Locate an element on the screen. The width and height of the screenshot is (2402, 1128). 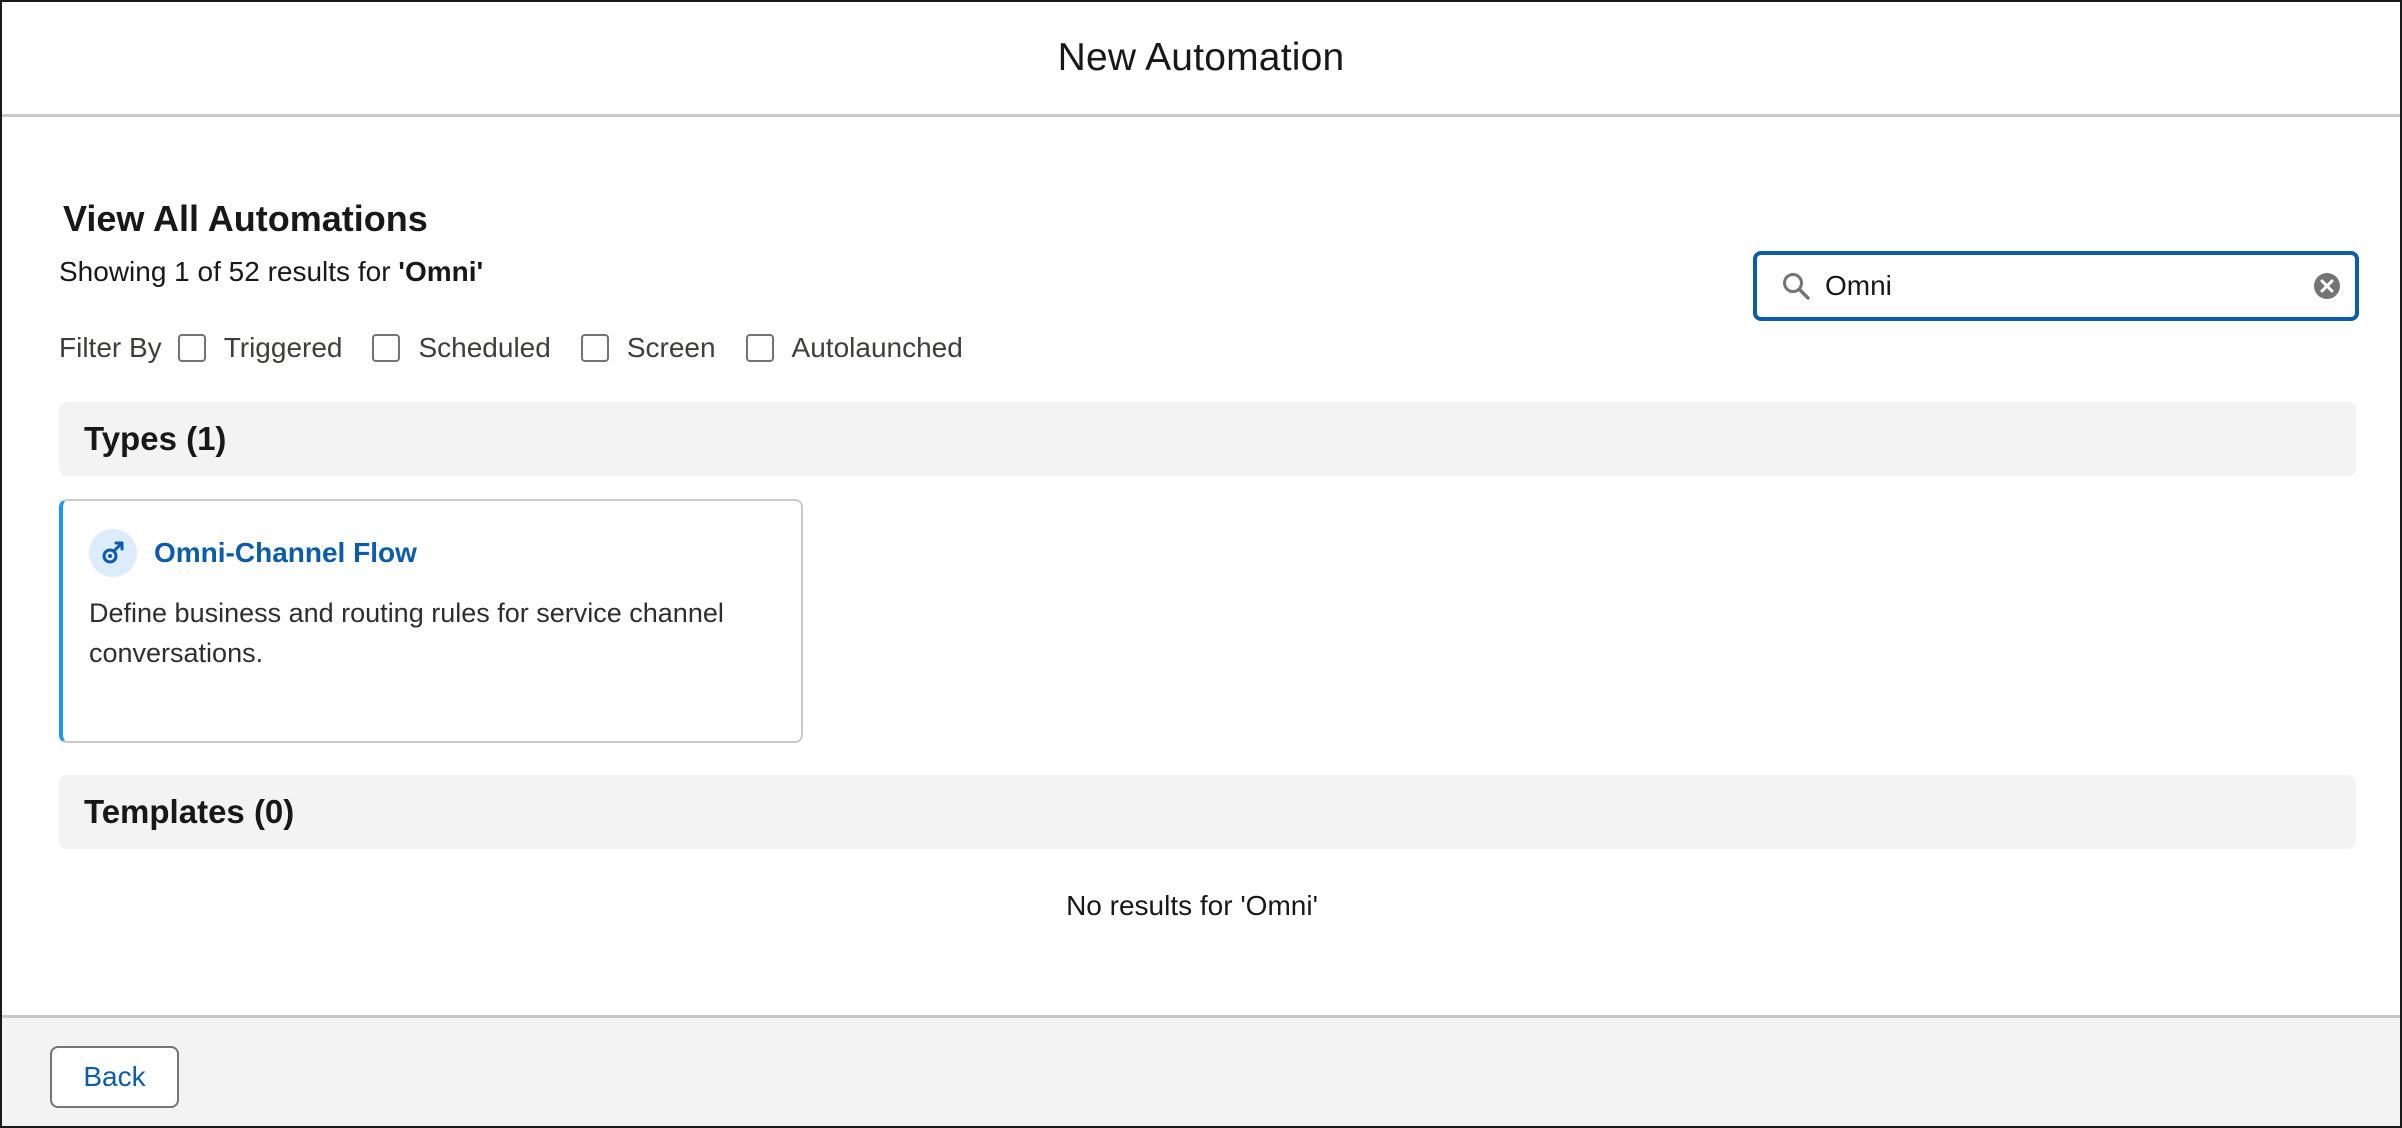
card-title: Omni-Channel Flow is located at coordinates (285, 552).